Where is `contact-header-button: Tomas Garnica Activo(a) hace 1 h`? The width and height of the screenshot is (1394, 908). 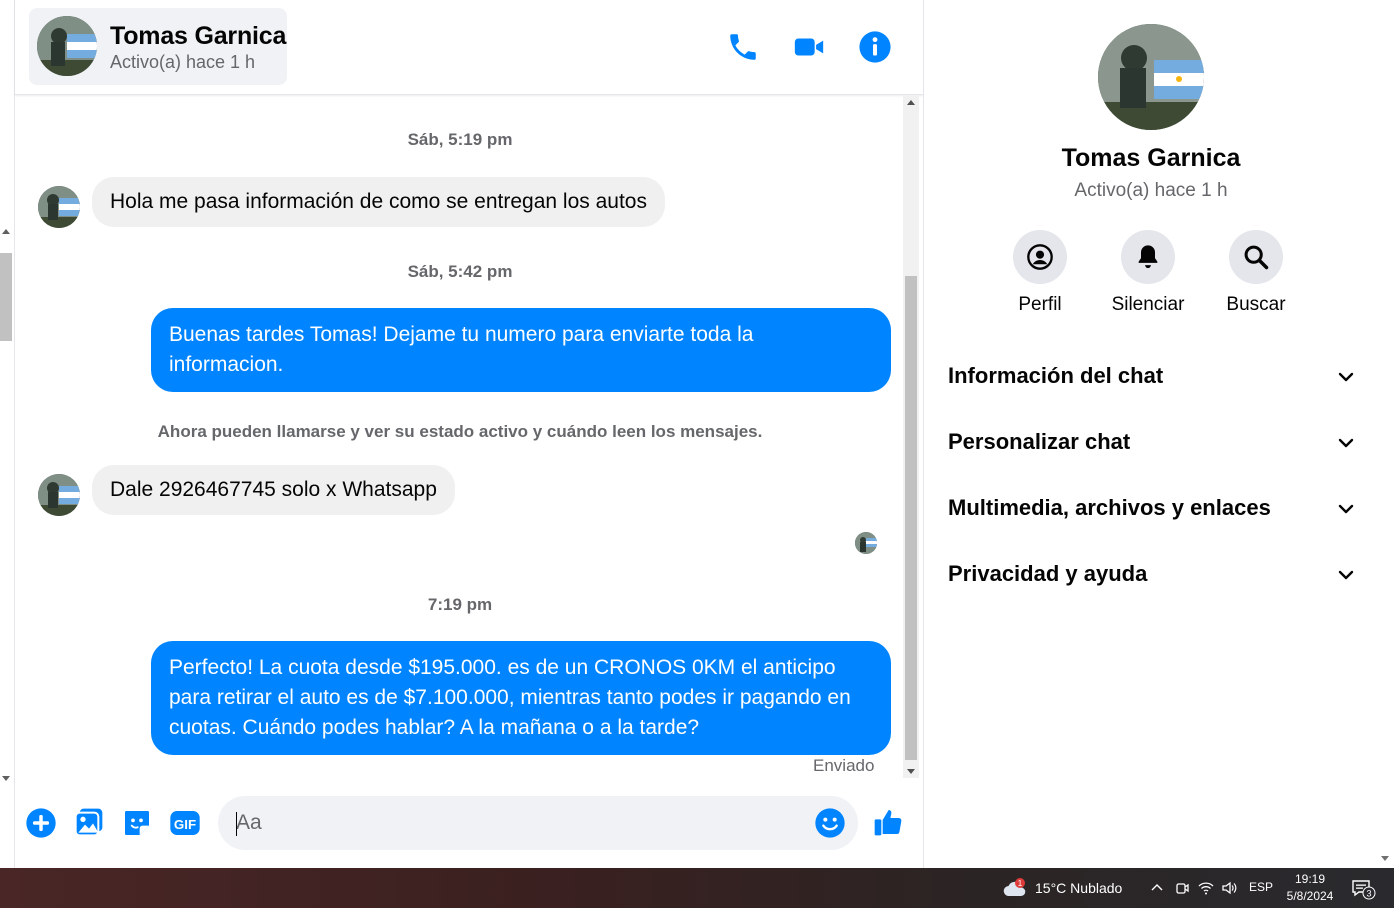
contact-header-button: Tomas Garnica Activo(a) hace 1 h is located at coordinates (158, 46).